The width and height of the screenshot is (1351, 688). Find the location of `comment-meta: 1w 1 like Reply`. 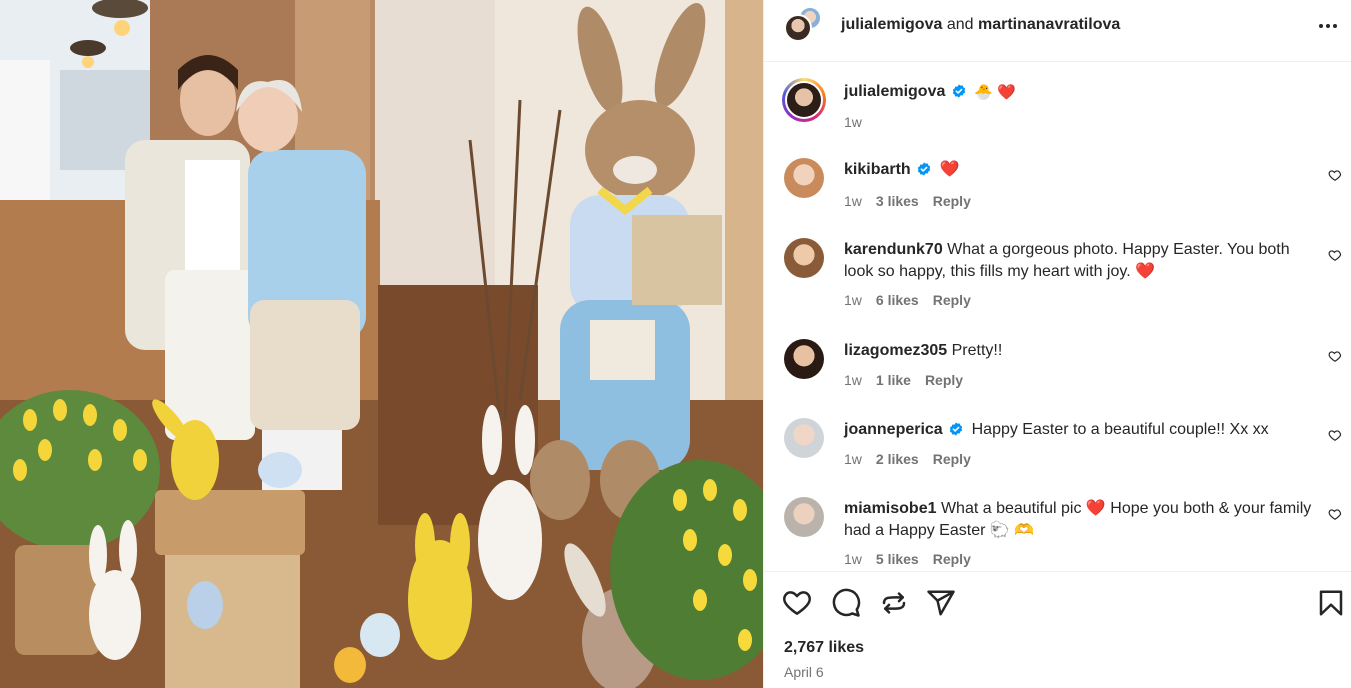

comment-meta: 1w 1 like Reply is located at coordinates (903, 380).